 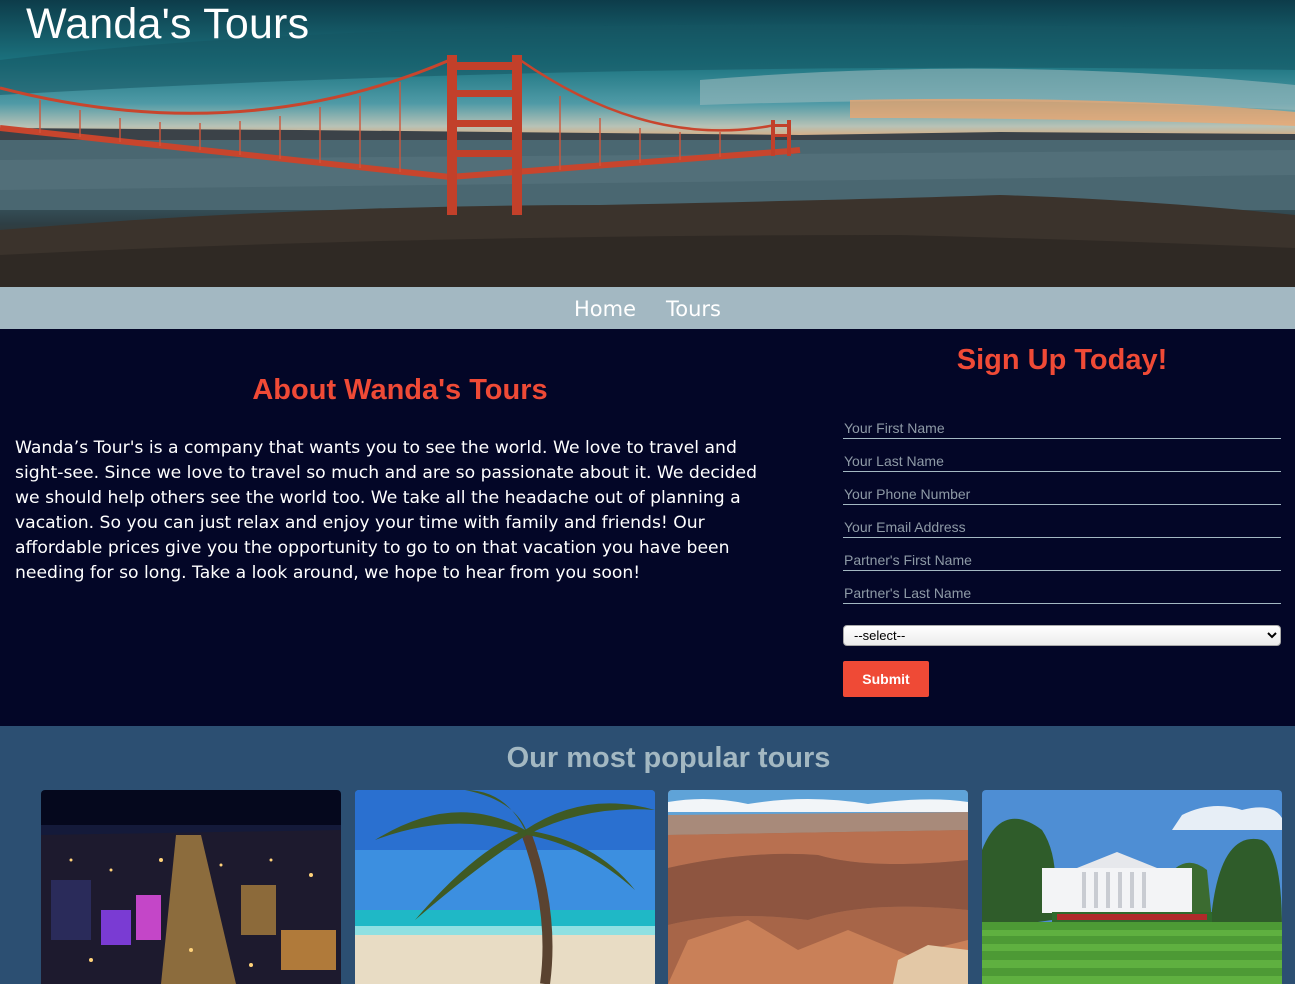 I want to click on main-nav: Home Tours, so click(x=647, y=308).